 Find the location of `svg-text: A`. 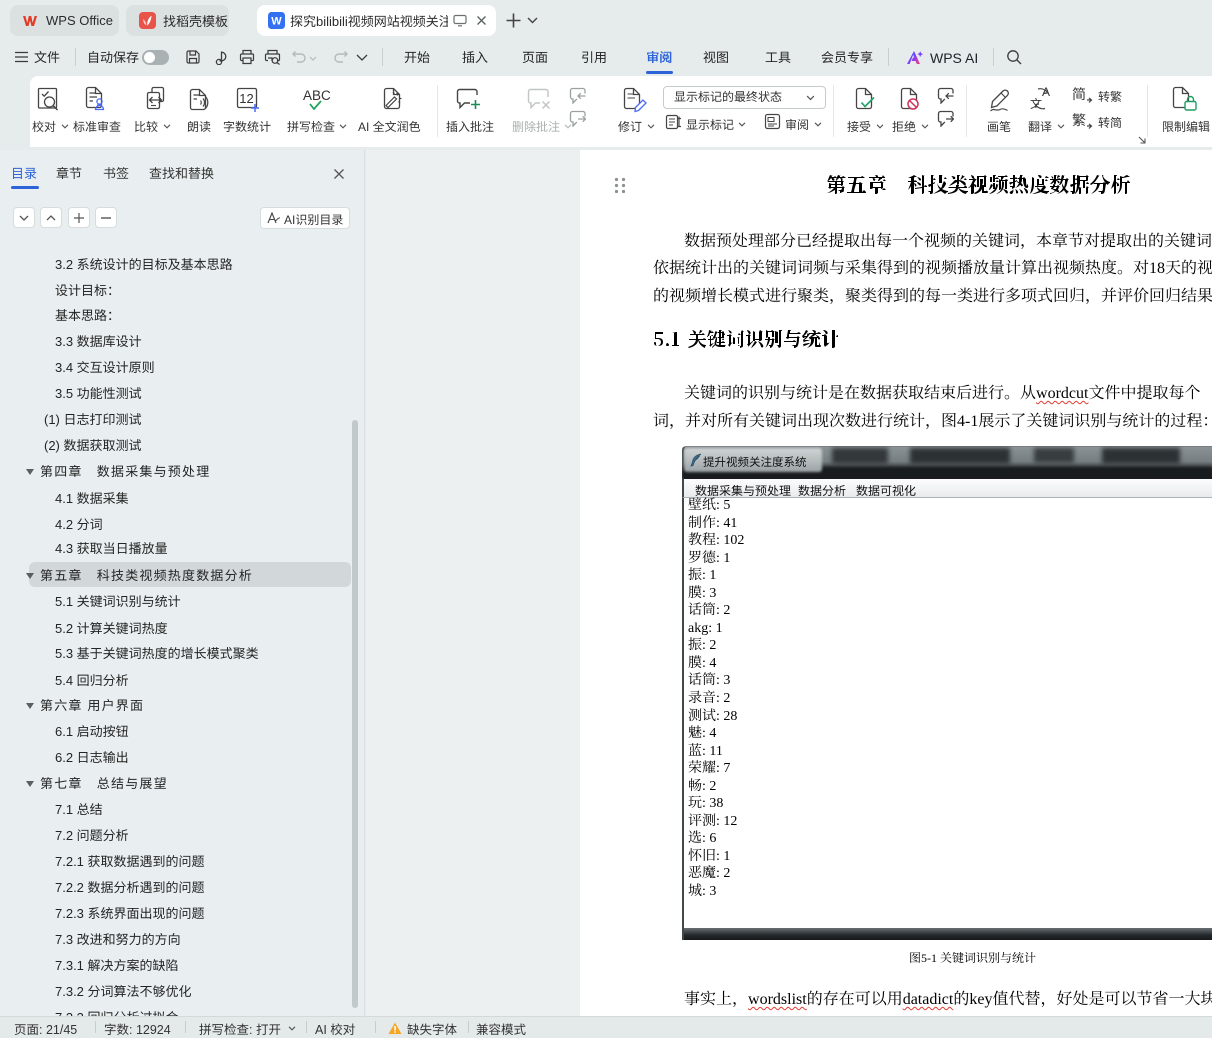

svg-text: A is located at coordinates (1046, 92).